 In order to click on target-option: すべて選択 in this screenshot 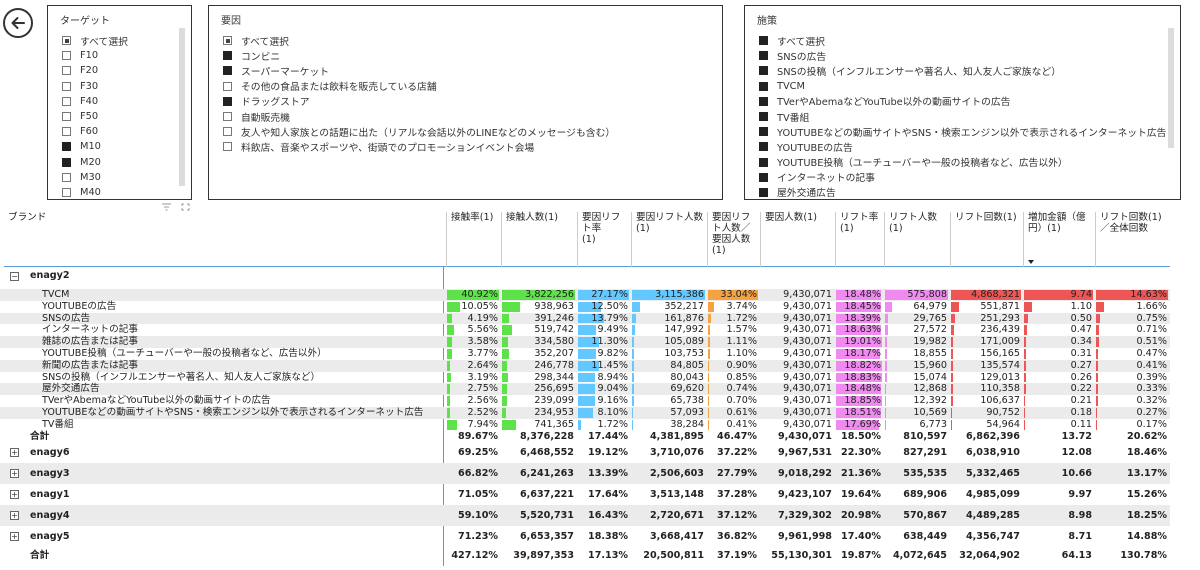, I will do `click(119, 40)`.